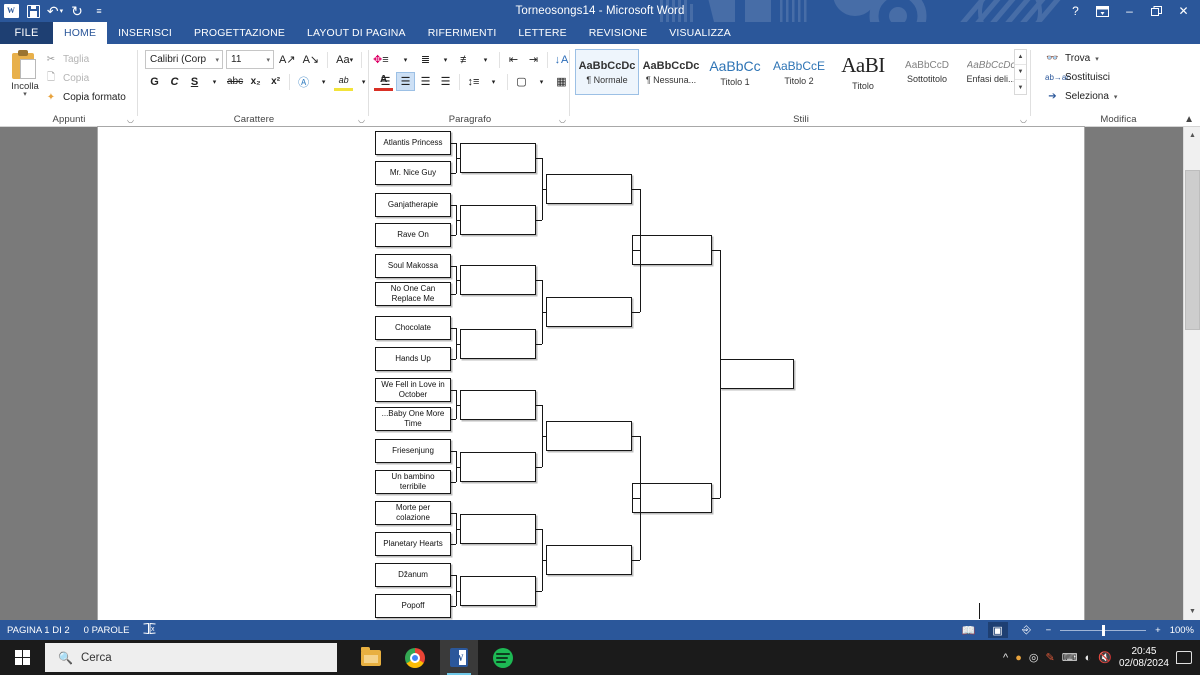 This screenshot has width=1200, height=675. Describe the element at coordinates (154, 81) in the screenshot. I see `bold-button: G` at that location.